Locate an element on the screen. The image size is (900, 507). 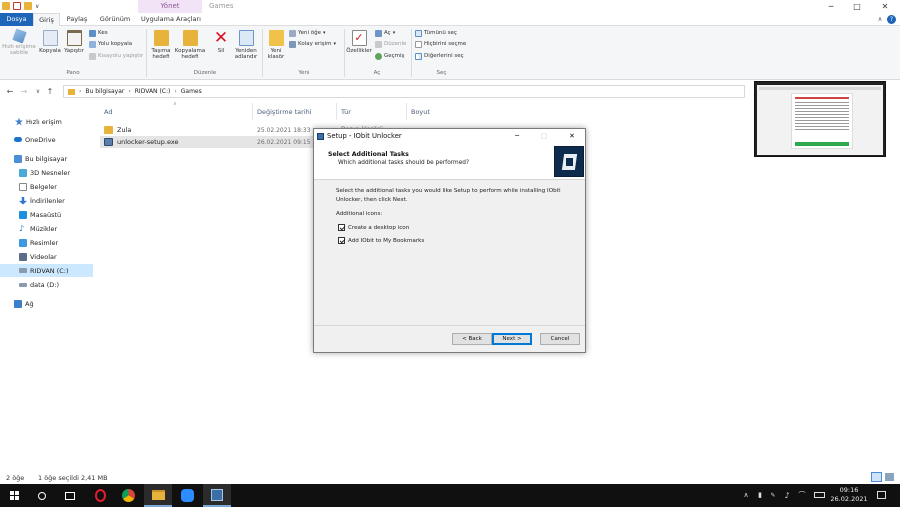
pen-icon: ✎ is located at coordinates (773, 495).